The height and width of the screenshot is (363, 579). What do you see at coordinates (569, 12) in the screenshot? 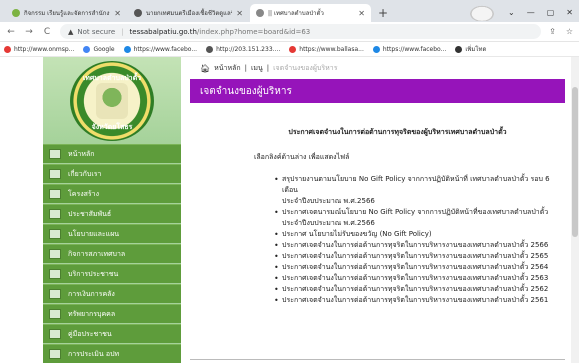
I see `close-window-icon: ✕` at bounding box center [569, 12].